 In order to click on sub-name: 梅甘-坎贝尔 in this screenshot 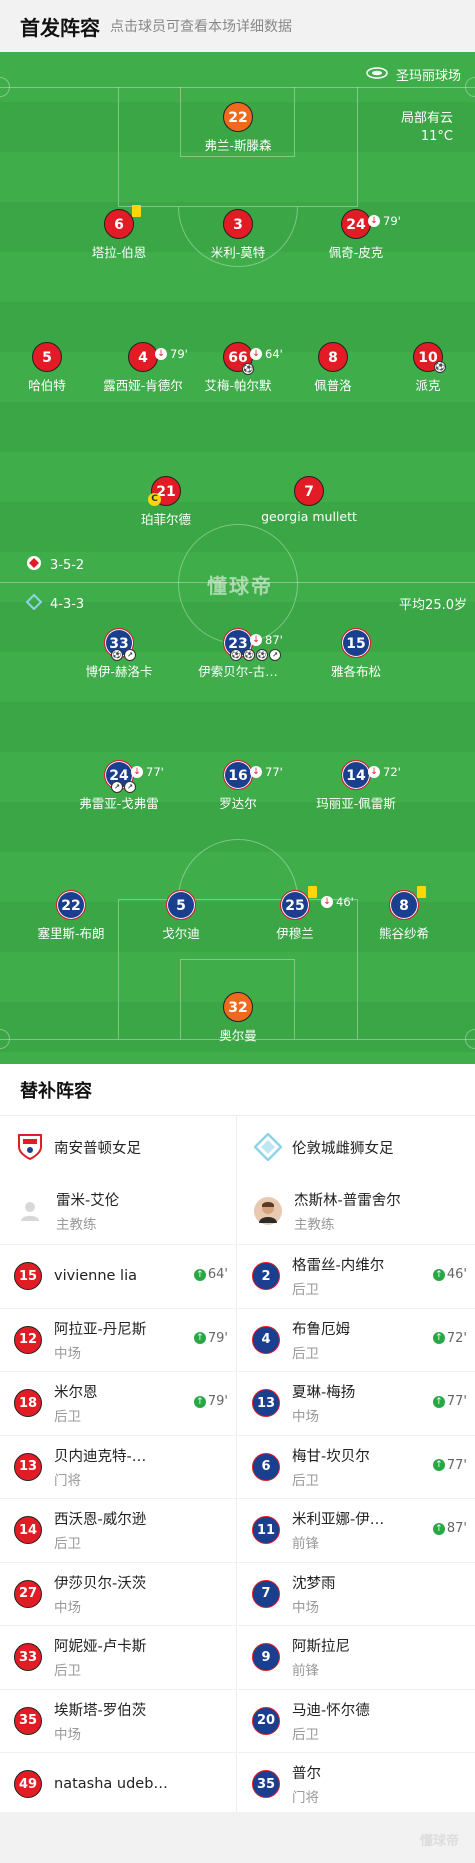, I will do `click(331, 1456)`.